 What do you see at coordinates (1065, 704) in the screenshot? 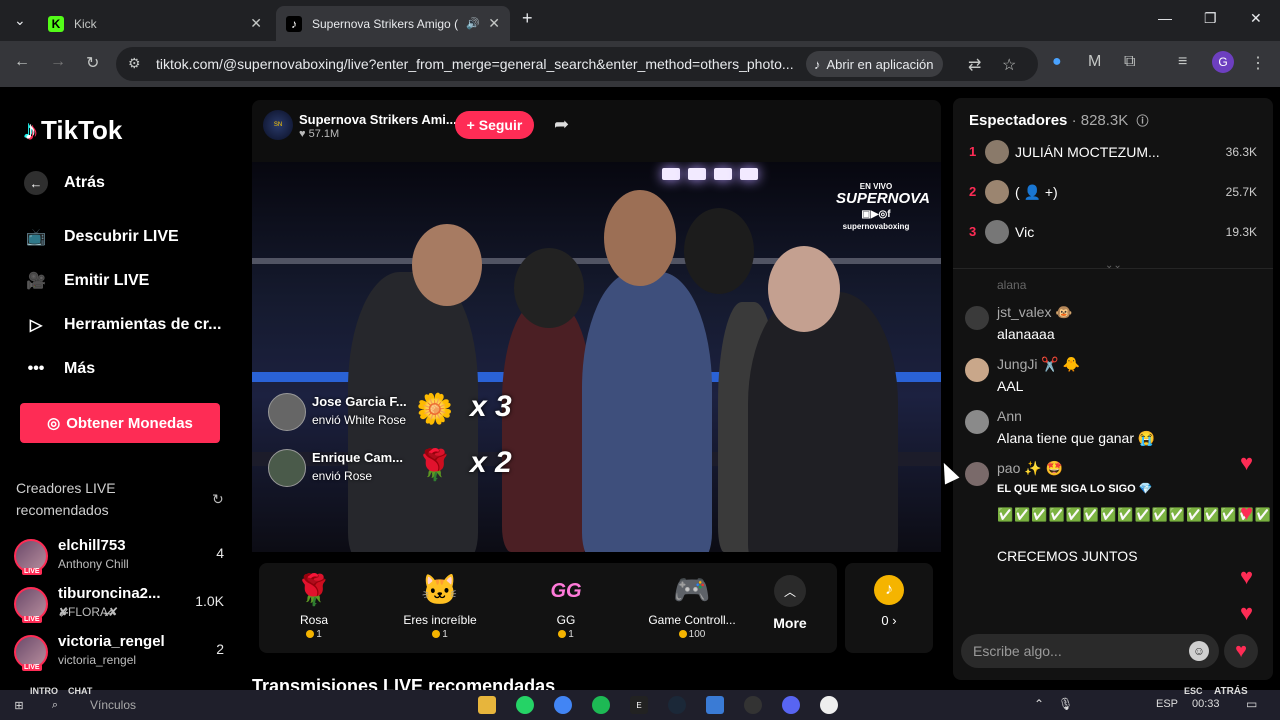
I see `microphone-icon: 🎙` at bounding box center [1065, 704].